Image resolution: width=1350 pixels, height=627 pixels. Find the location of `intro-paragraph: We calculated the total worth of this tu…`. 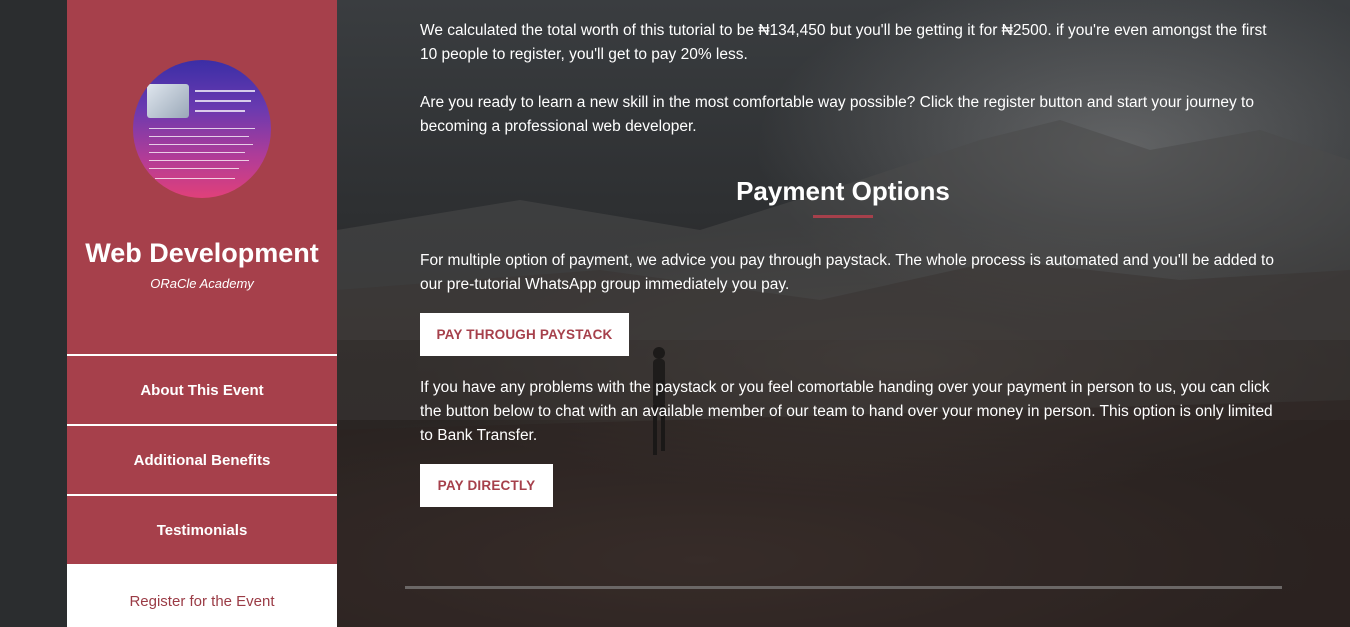

intro-paragraph: We calculated the total worth of this tu… is located at coordinates (843, 42).